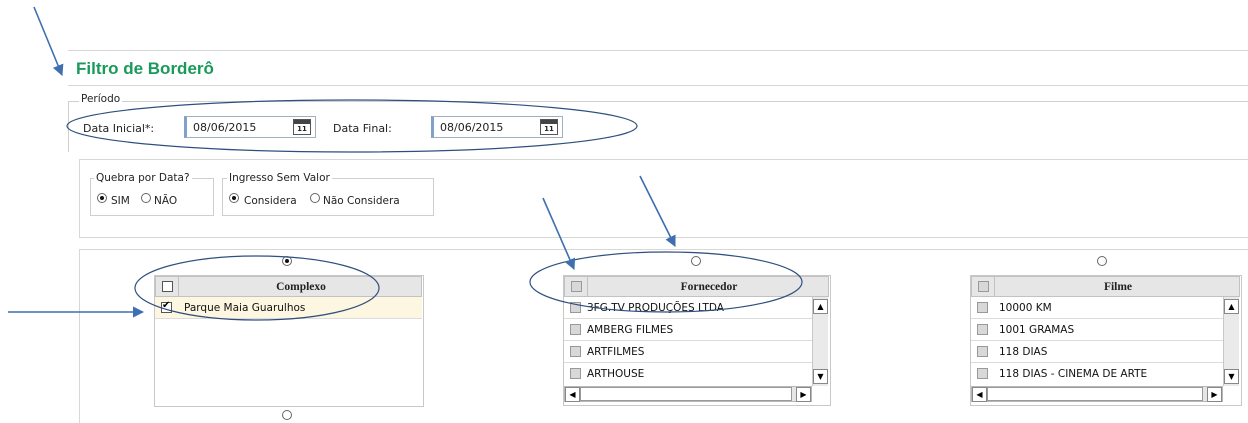 The height and width of the screenshot is (423, 1248). I want to click on fornecedor-header-label: Fornecedor, so click(709, 287).